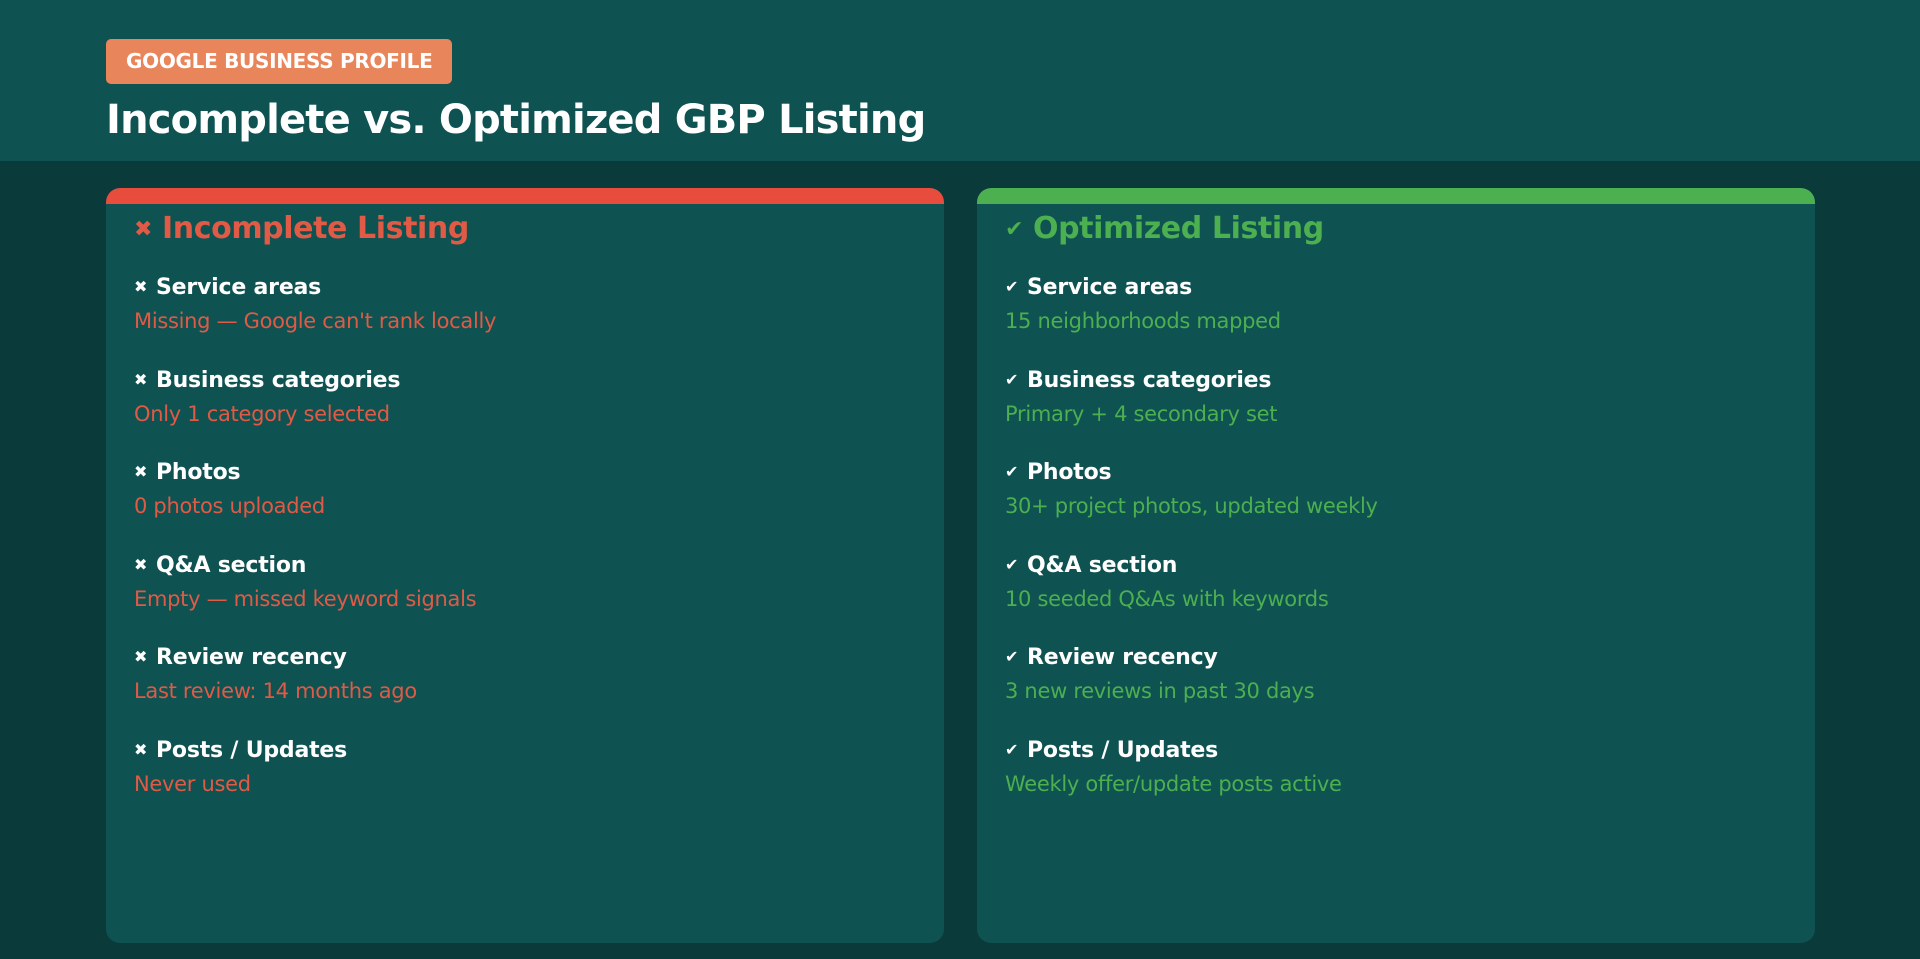 This screenshot has width=1920, height=959. I want to click on item-value: Last review: 14 months ago, so click(275, 691).